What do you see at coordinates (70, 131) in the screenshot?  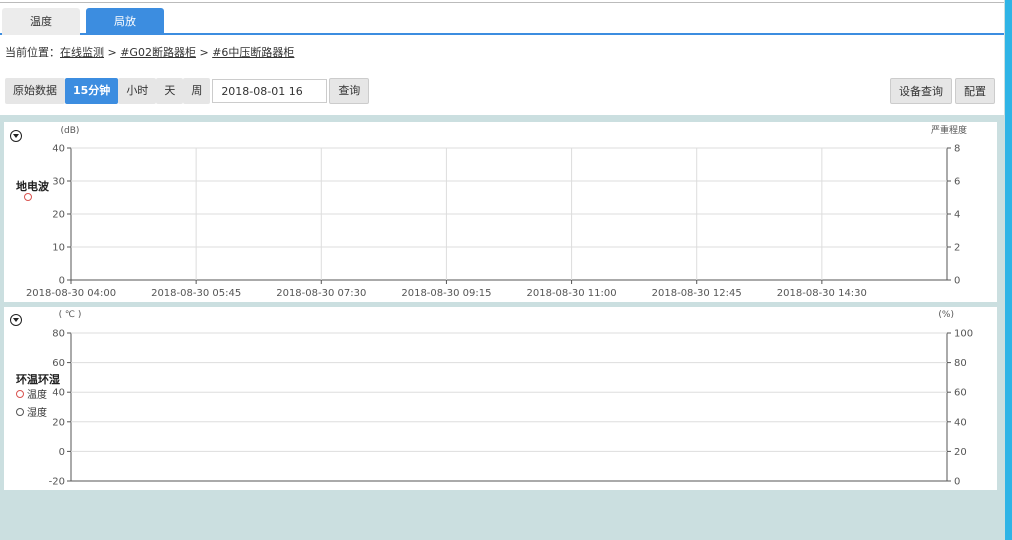 I see `y-axis-label: (dB)` at bounding box center [70, 131].